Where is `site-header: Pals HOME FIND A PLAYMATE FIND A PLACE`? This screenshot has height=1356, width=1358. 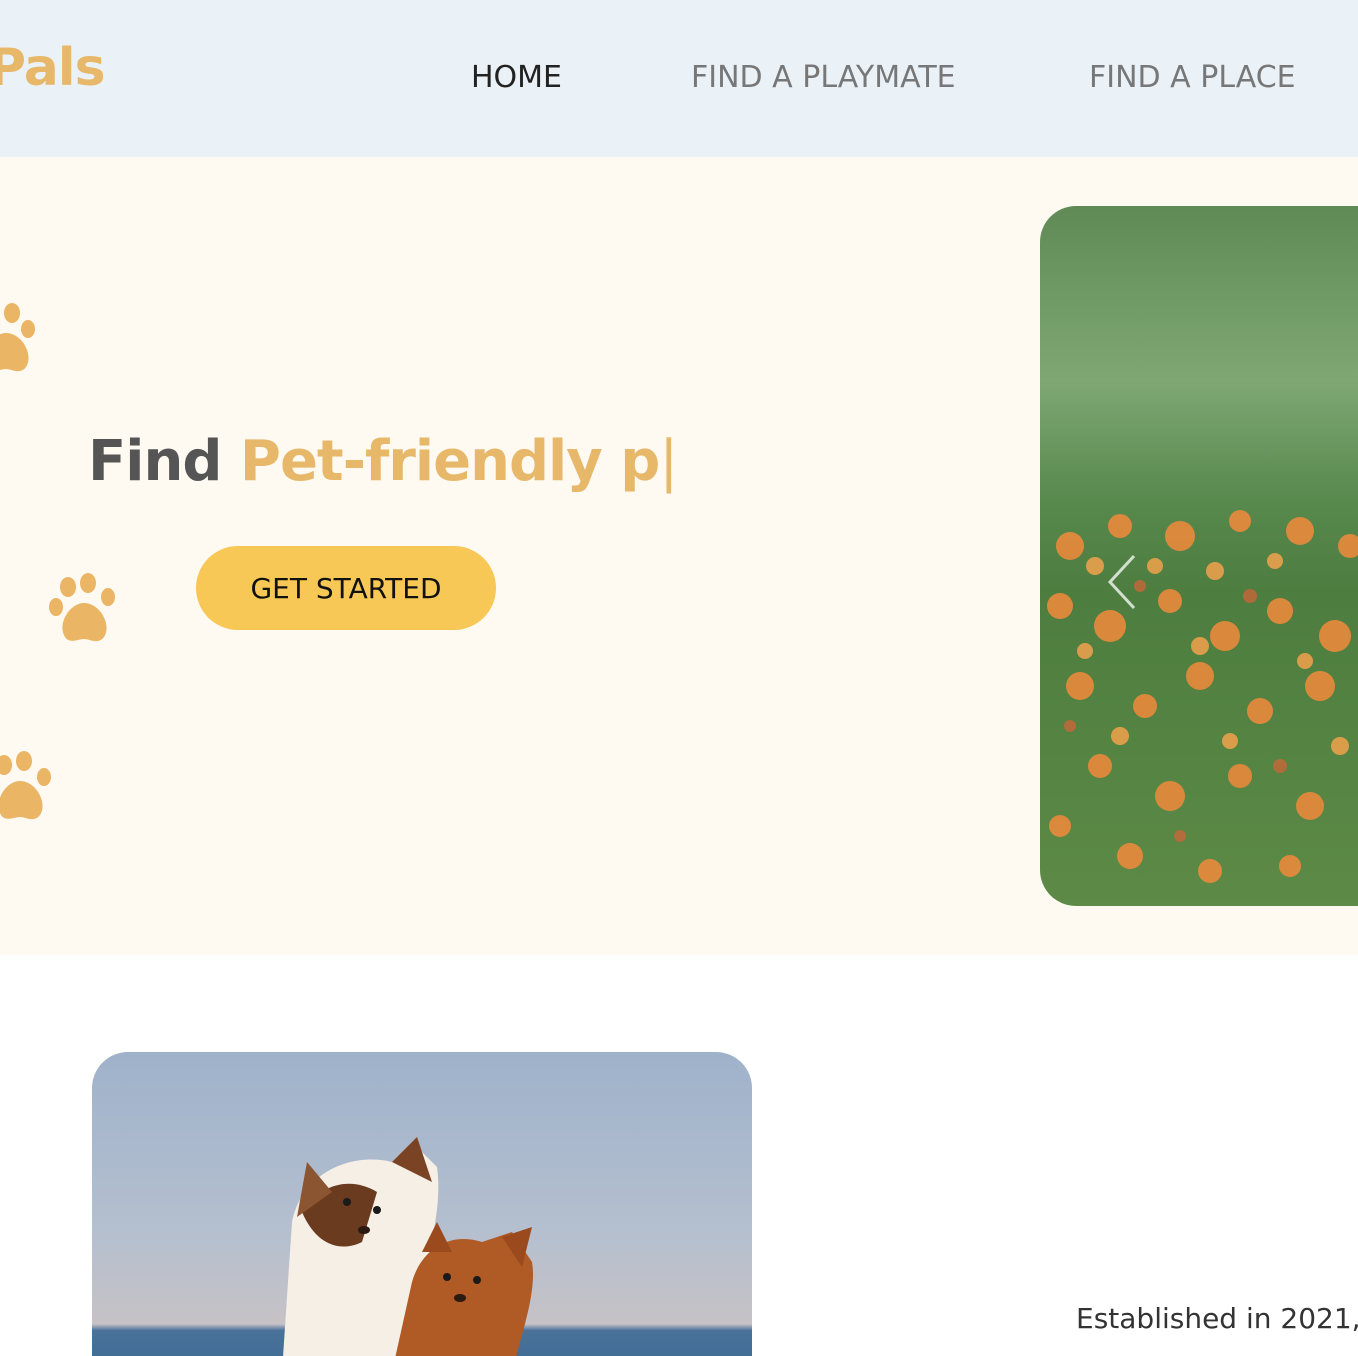 site-header: Pals HOME FIND A PLAYMATE FIND A PLACE is located at coordinates (679, 78).